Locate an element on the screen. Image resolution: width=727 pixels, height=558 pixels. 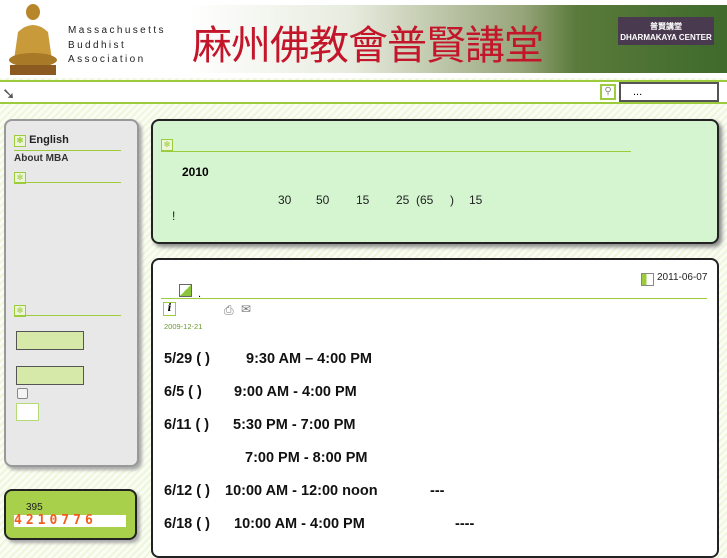
notice-number: (65 is located at coordinates (425, 200).